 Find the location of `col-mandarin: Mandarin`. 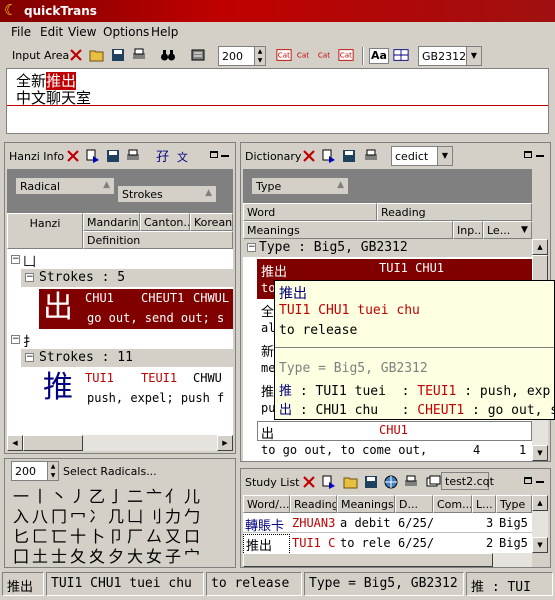

col-mandarin: Mandarin is located at coordinates (111, 222).